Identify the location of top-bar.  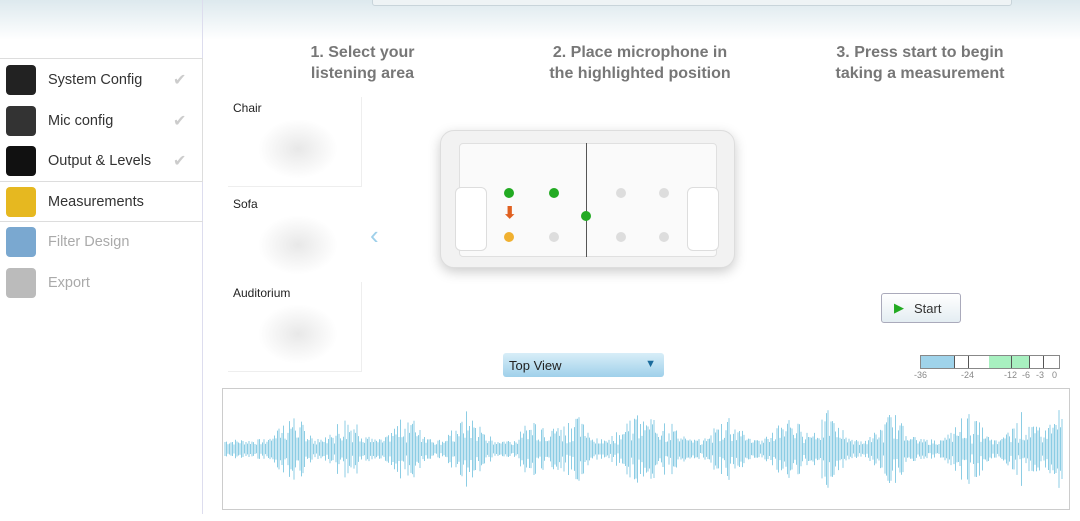
(692, 3).